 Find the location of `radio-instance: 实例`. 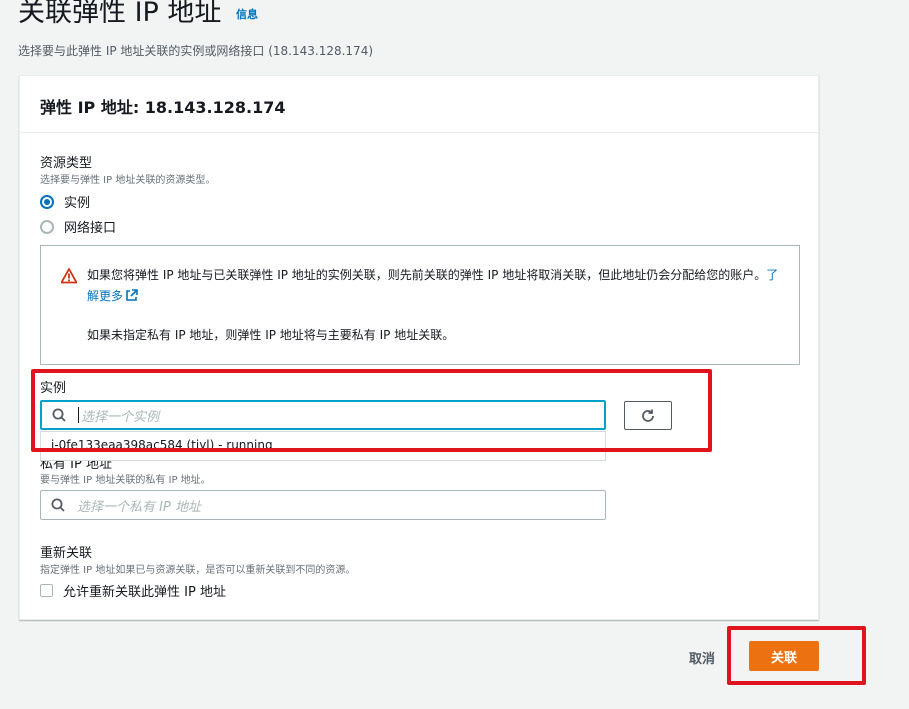

radio-instance: 实例 is located at coordinates (65, 201).